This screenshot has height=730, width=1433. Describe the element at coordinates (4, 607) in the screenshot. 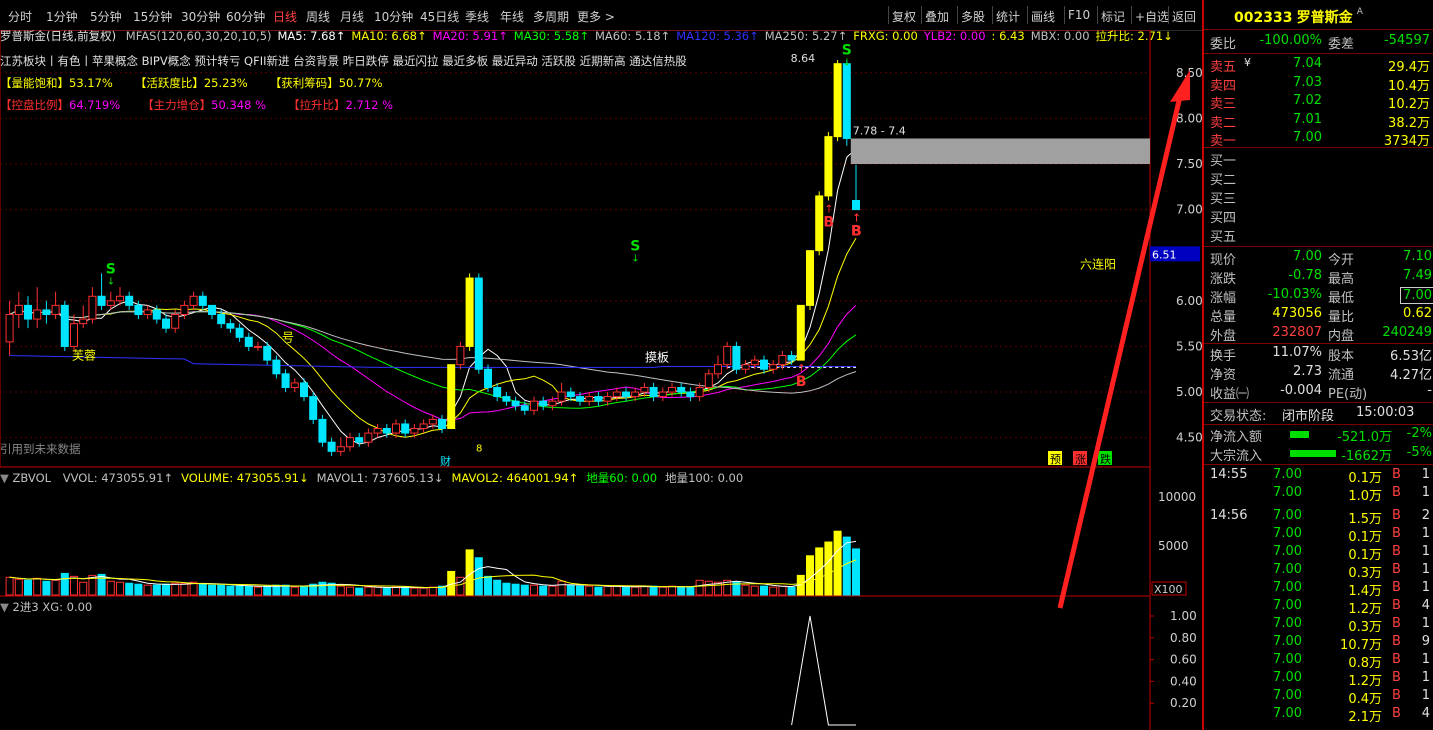

I see `xg-menu-icon: ▼` at that location.